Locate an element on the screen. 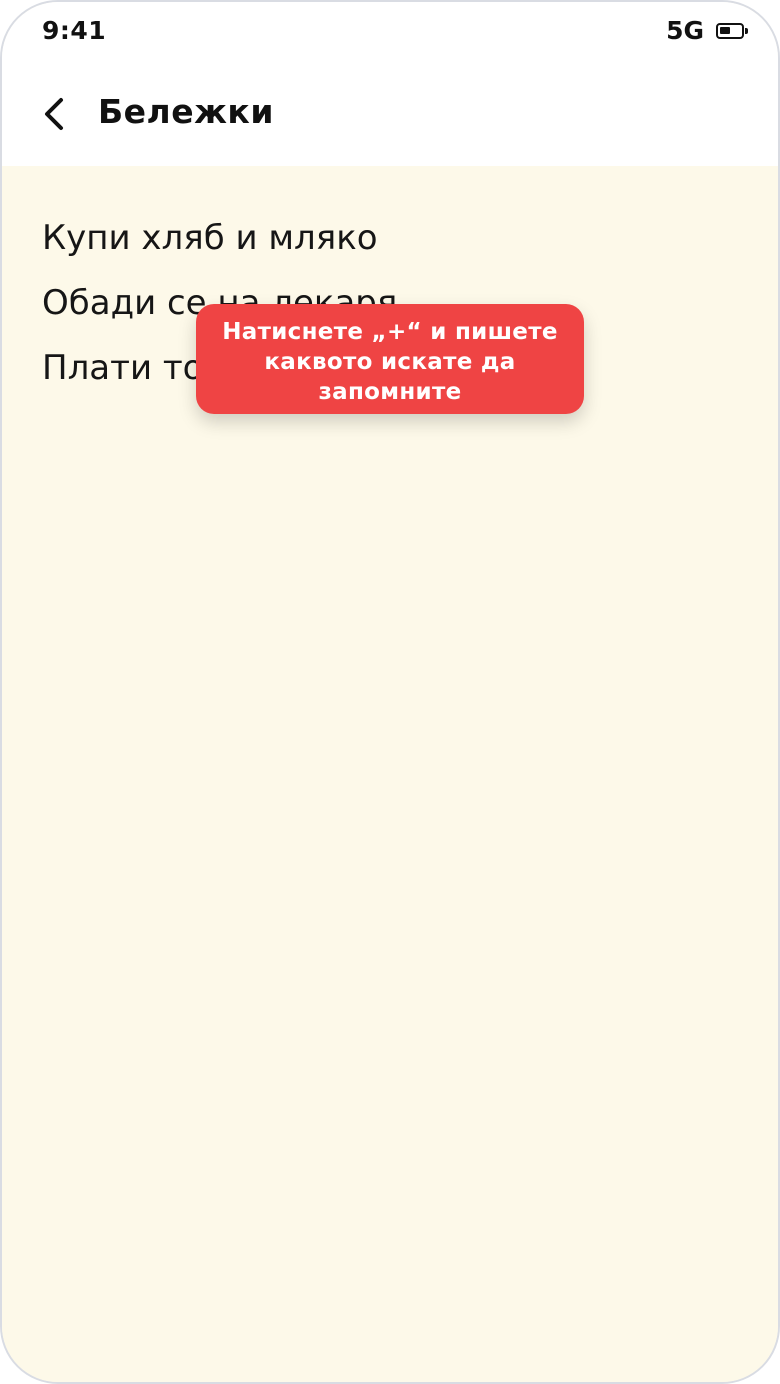  network-indicator: 5G is located at coordinates (685, 30).